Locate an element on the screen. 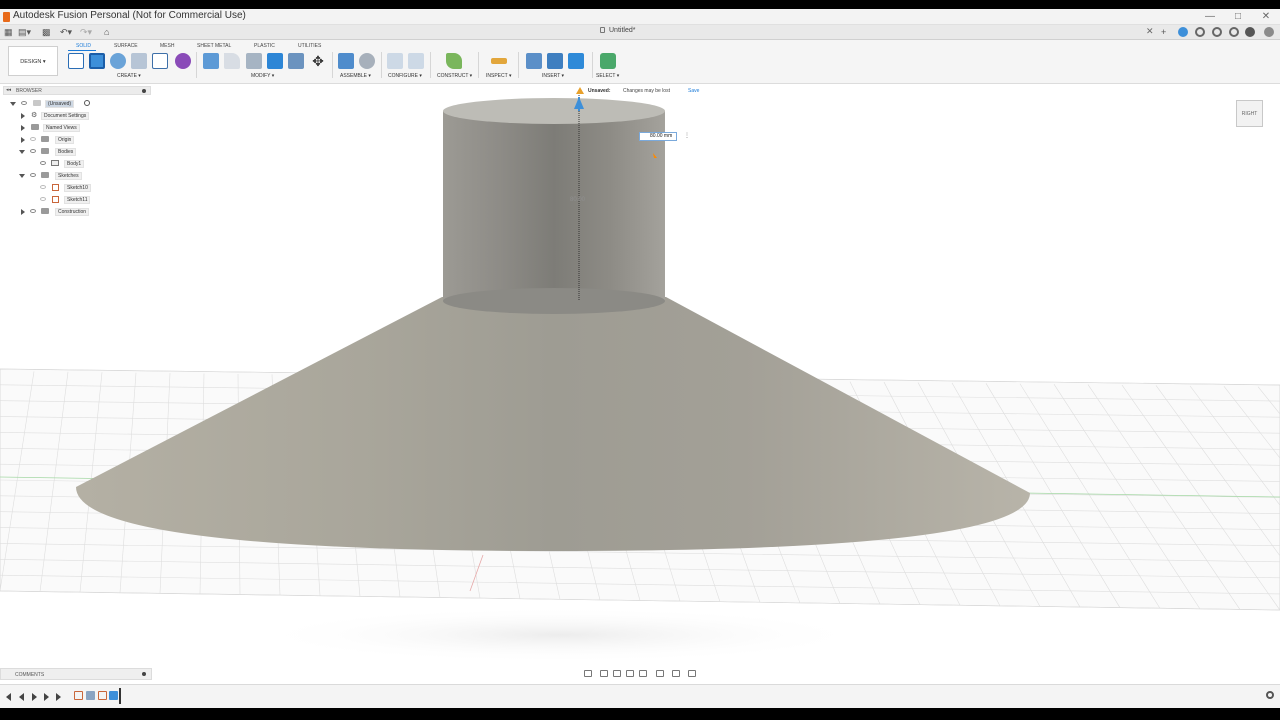 The image size is (1280, 720). create-group-label: CREATE ▾ is located at coordinates (129, 76).